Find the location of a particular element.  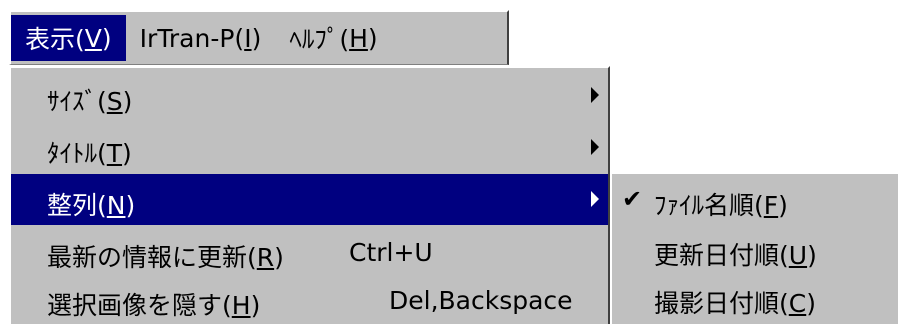

menubar-item-view: 表示(V) is located at coordinates (68, 38).